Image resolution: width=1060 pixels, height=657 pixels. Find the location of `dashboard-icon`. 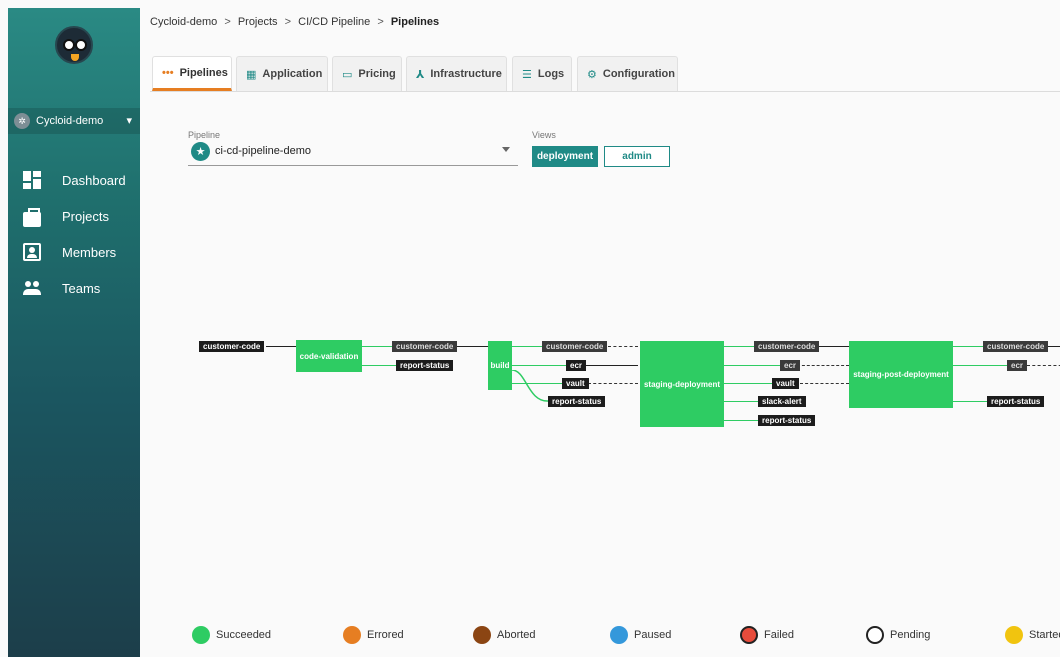

dashboard-icon is located at coordinates (32, 180).